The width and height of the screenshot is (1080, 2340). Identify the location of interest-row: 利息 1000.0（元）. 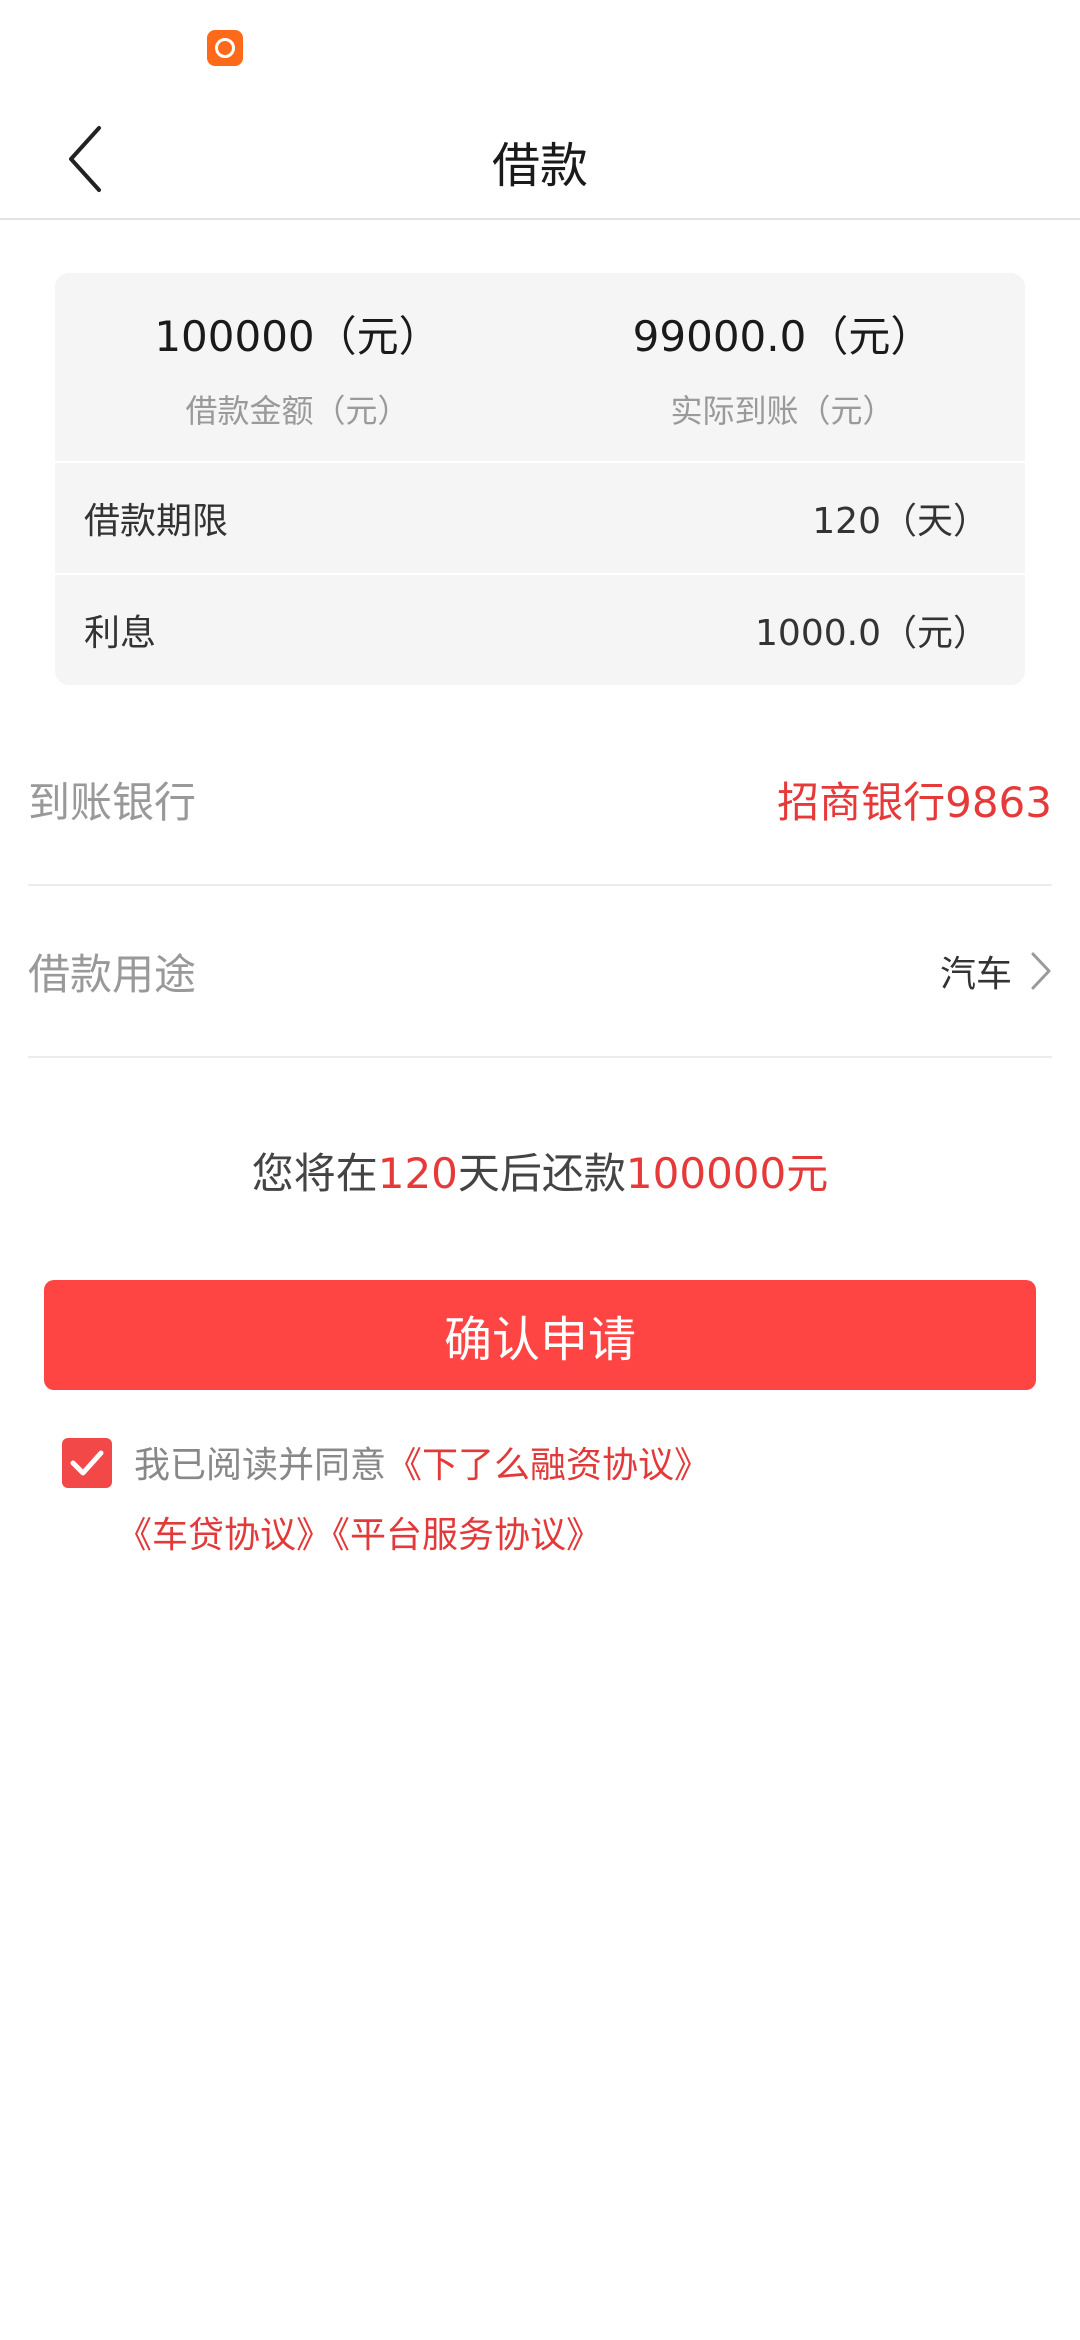
(540, 629).